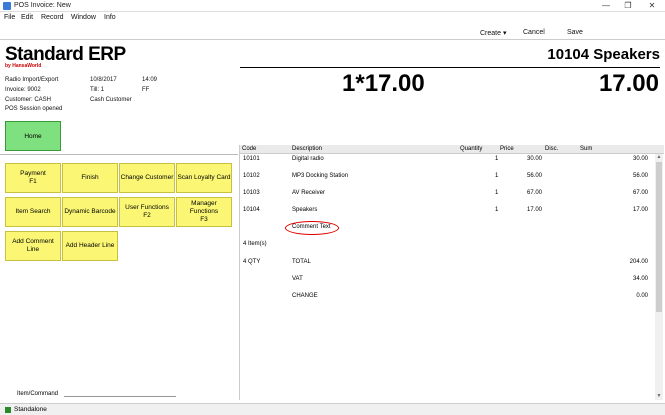 This screenshot has height=415, width=665. Describe the element at coordinates (628, 6) in the screenshot. I see `restore-button: ❐` at that location.